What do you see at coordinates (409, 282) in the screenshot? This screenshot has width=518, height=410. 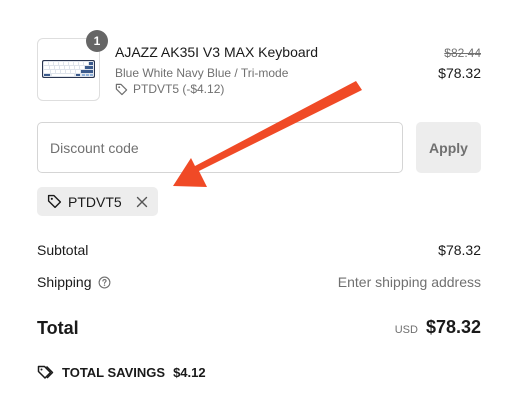 I see `shipping-value: Enter shipping address` at bounding box center [409, 282].